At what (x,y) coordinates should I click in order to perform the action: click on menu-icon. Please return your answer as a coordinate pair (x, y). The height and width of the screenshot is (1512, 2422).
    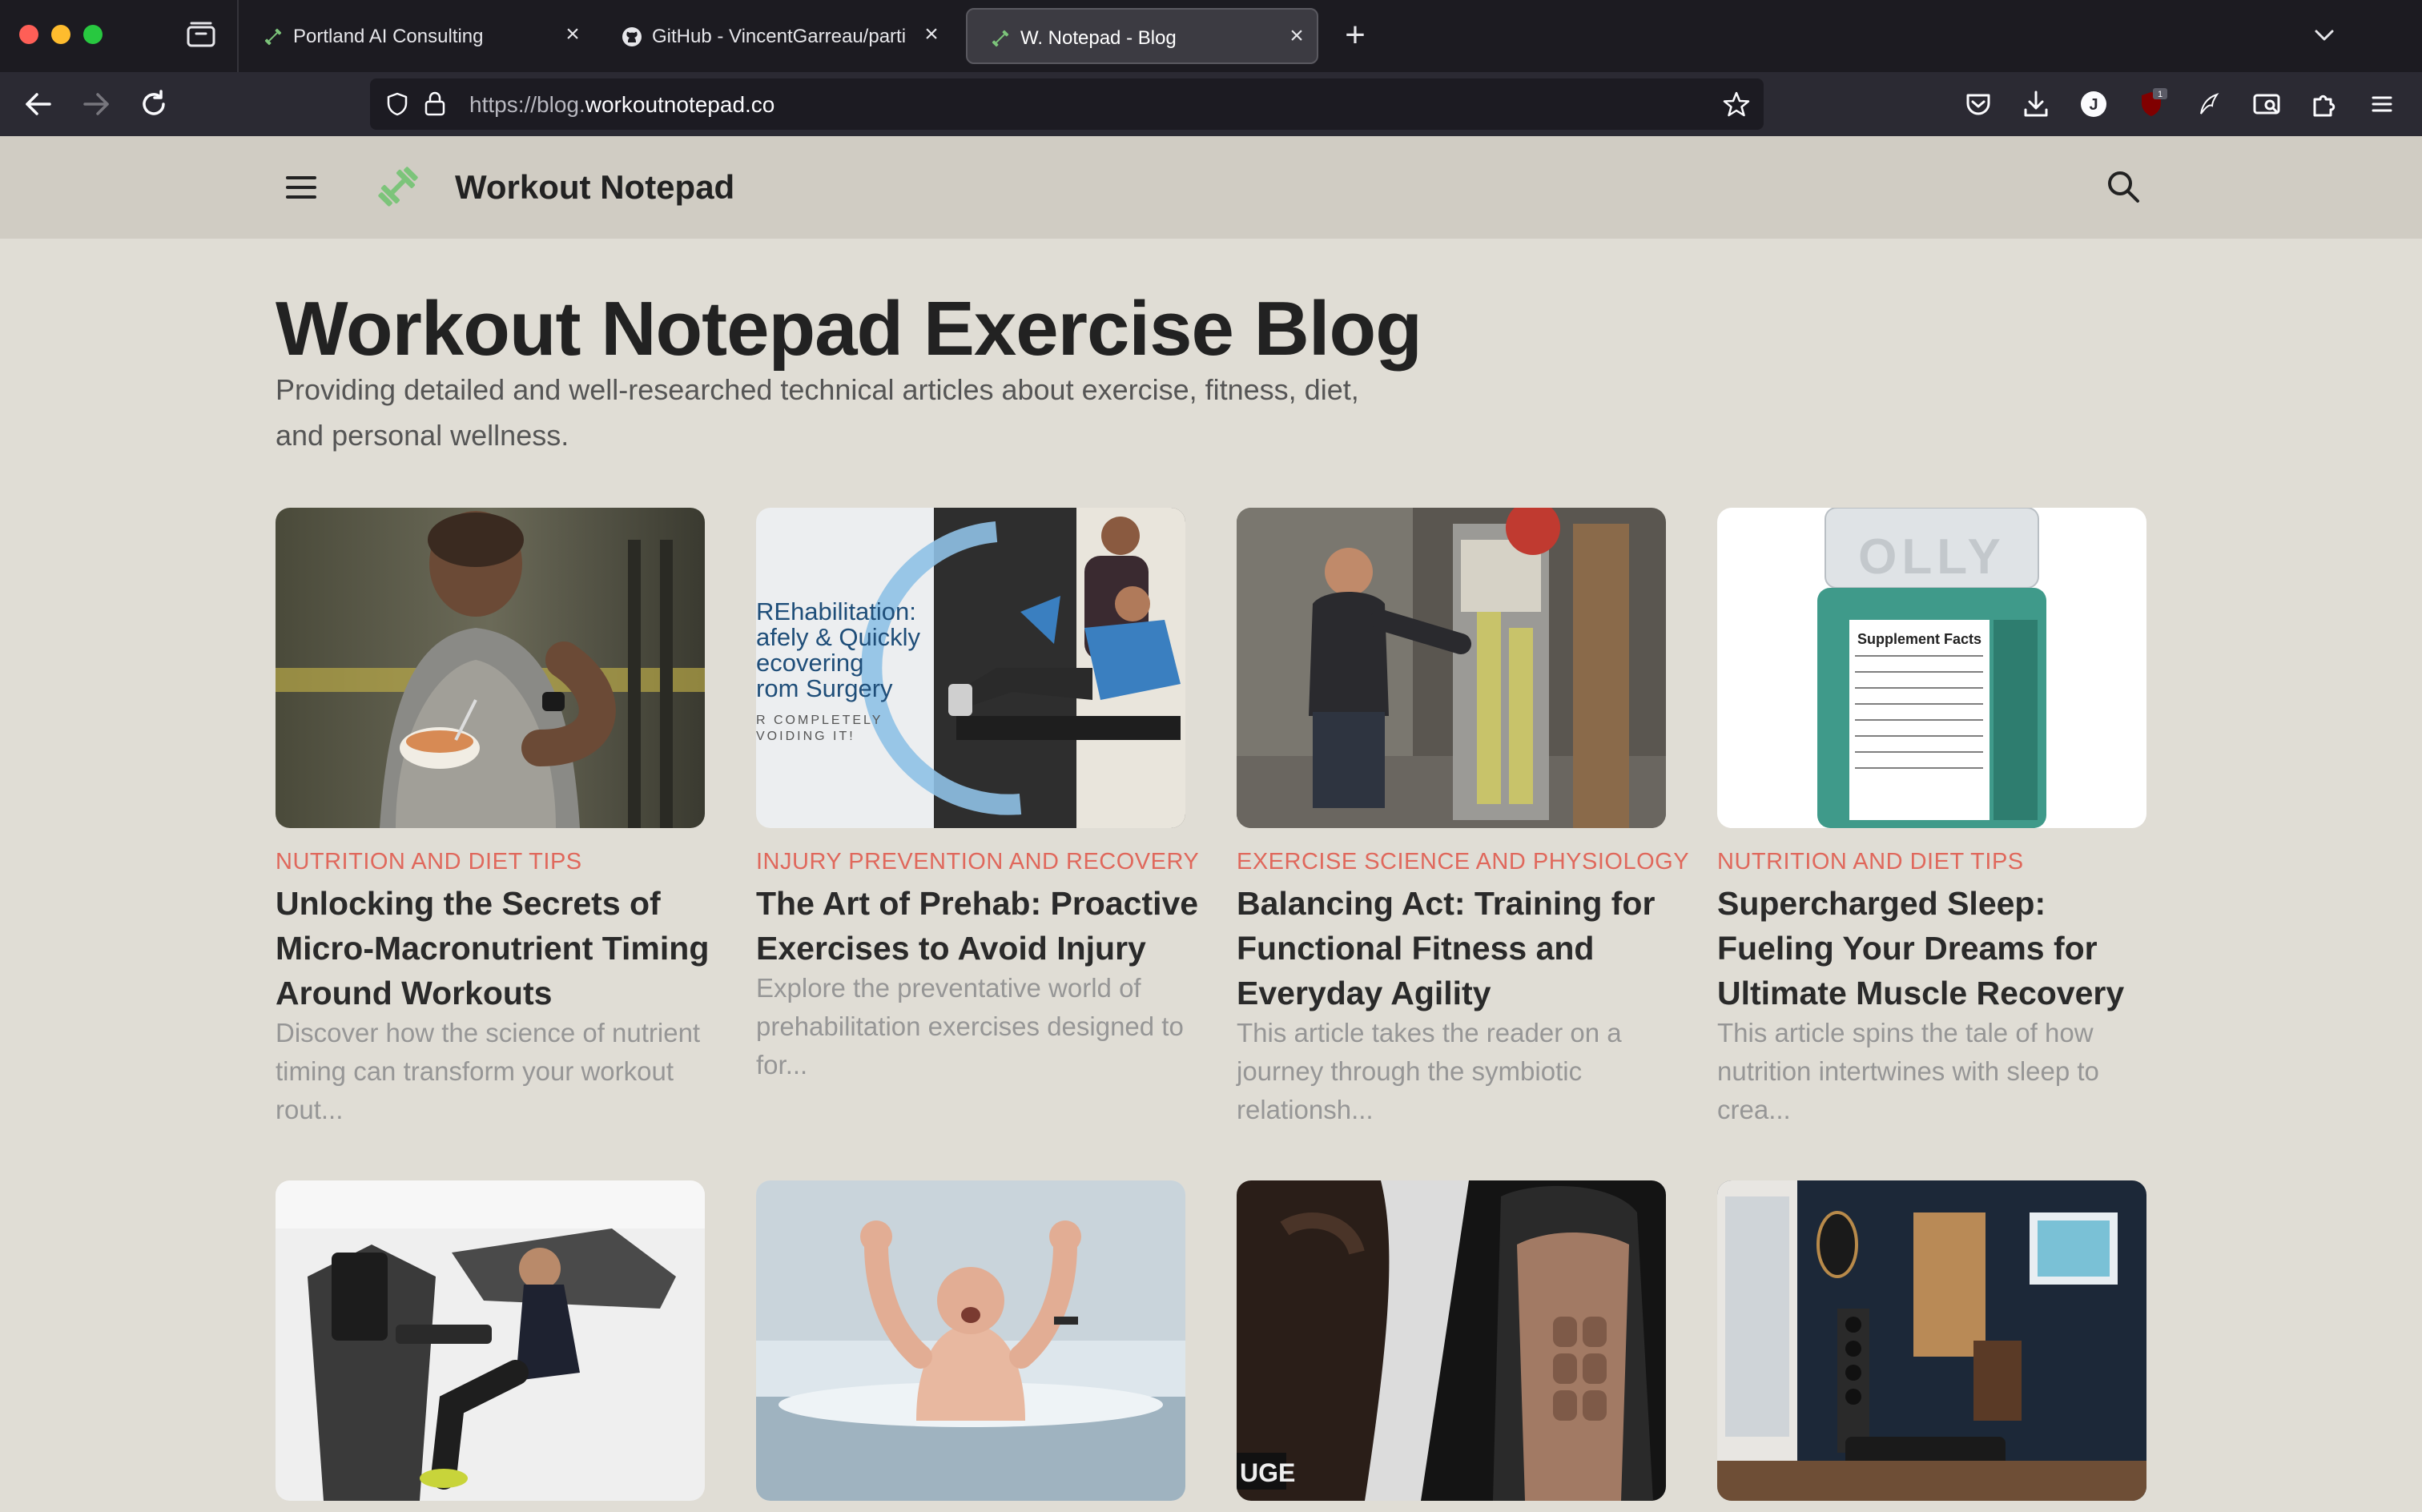
    Looking at the image, I should click on (2382, 104).